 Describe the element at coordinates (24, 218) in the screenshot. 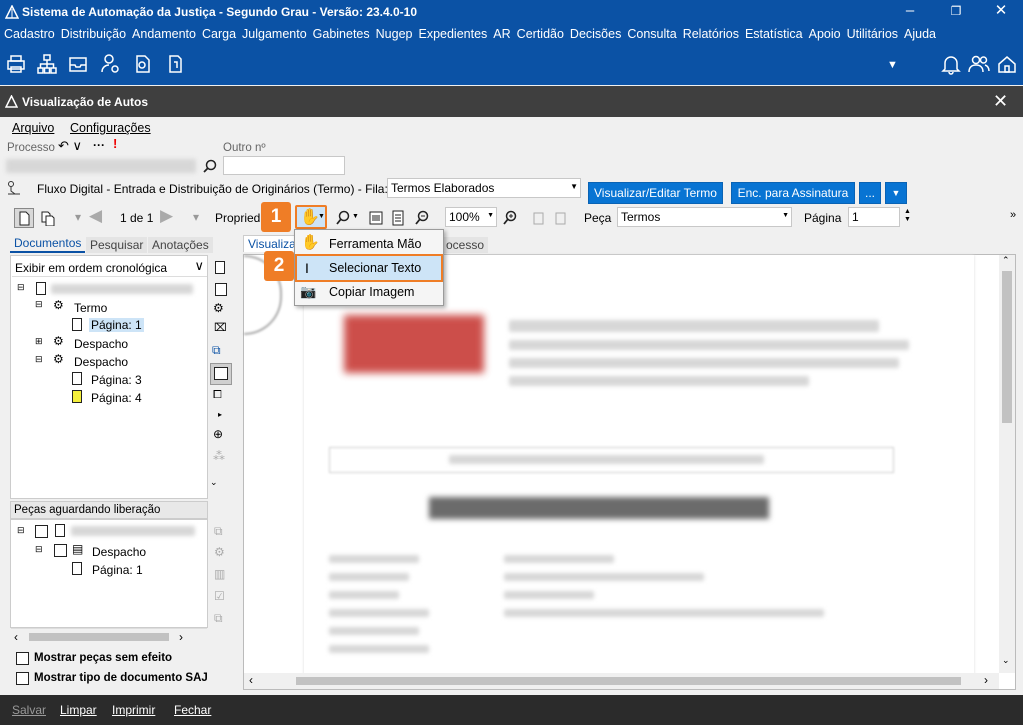

I see `page-view-icon` at that location.